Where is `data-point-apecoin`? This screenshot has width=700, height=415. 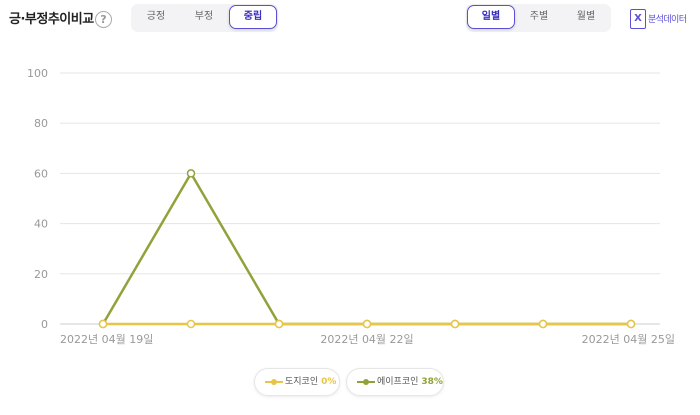
data-point-apecoin is located at coordinates (191, 173).